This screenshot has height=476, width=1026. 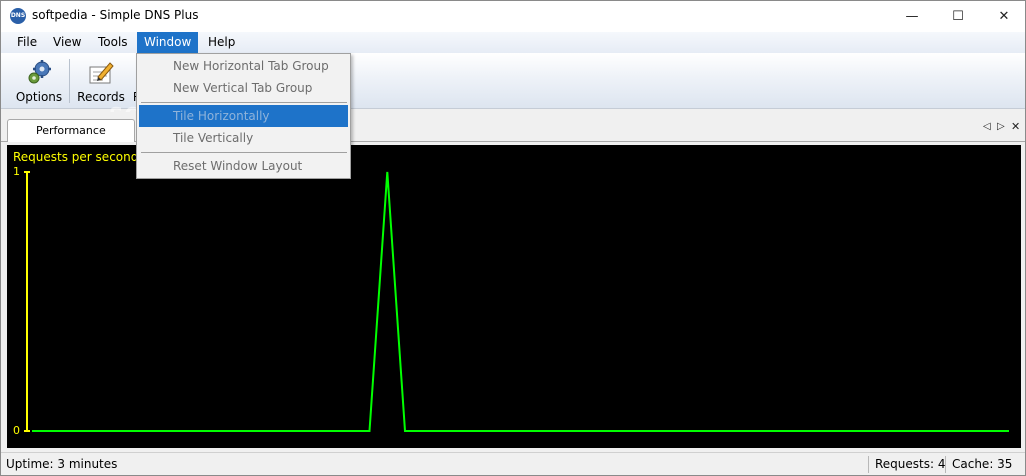 I want to click on menu-item-reset-window-layout: Reset Window Layout, so click(x=243, y=166).